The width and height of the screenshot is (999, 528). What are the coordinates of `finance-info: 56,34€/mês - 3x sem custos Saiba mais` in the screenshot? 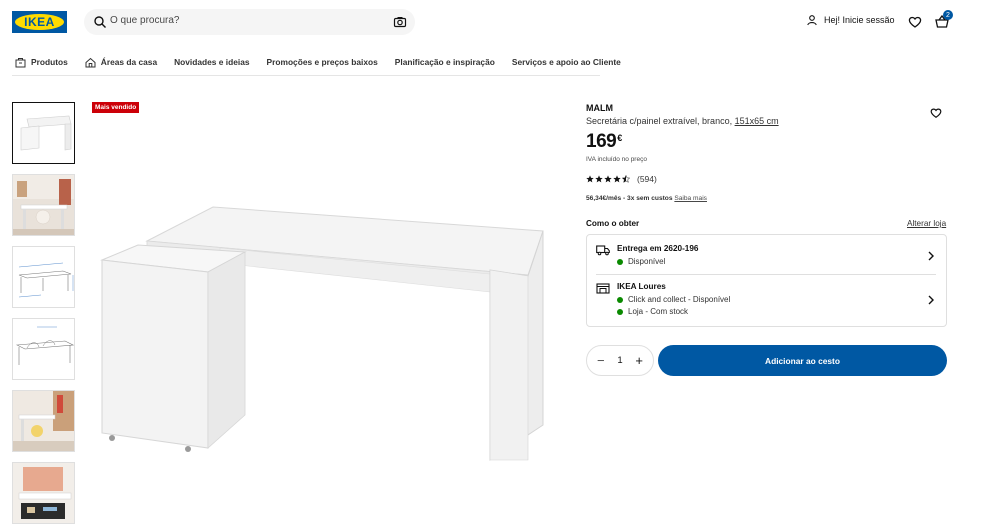 It's located at (646, 198).